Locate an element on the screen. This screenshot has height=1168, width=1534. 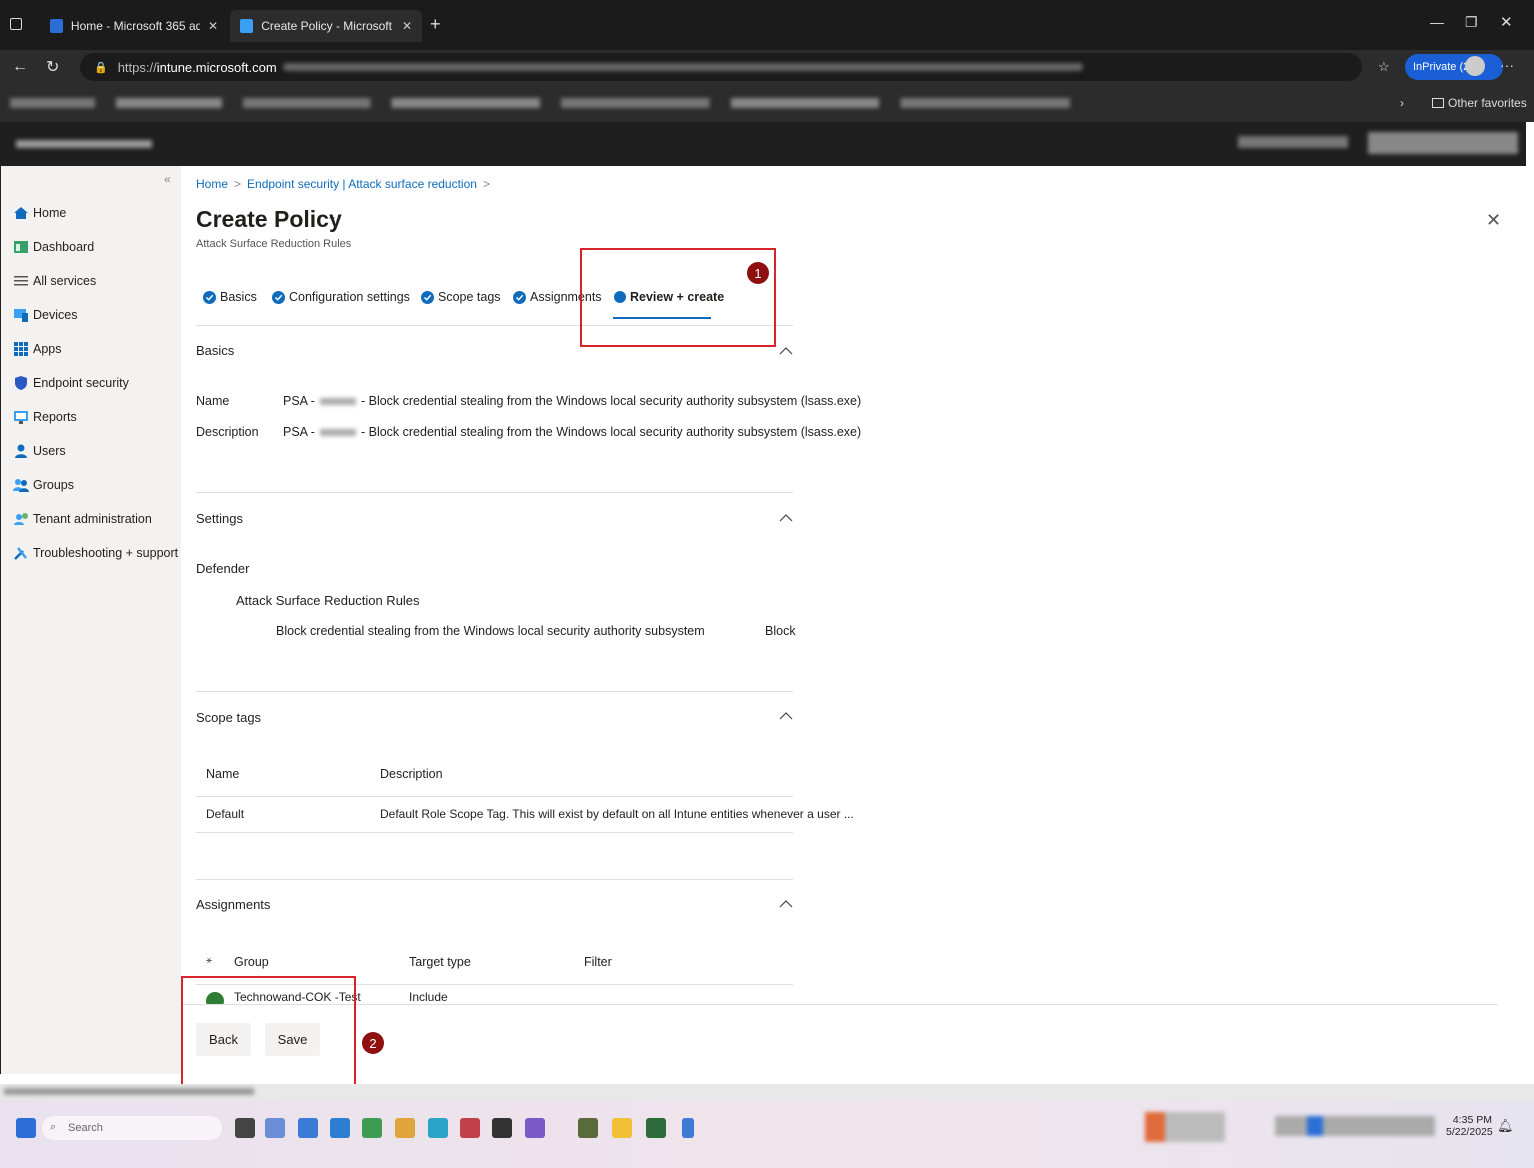
sidebar-item-label: Apps is located at coordinates (47, 349).